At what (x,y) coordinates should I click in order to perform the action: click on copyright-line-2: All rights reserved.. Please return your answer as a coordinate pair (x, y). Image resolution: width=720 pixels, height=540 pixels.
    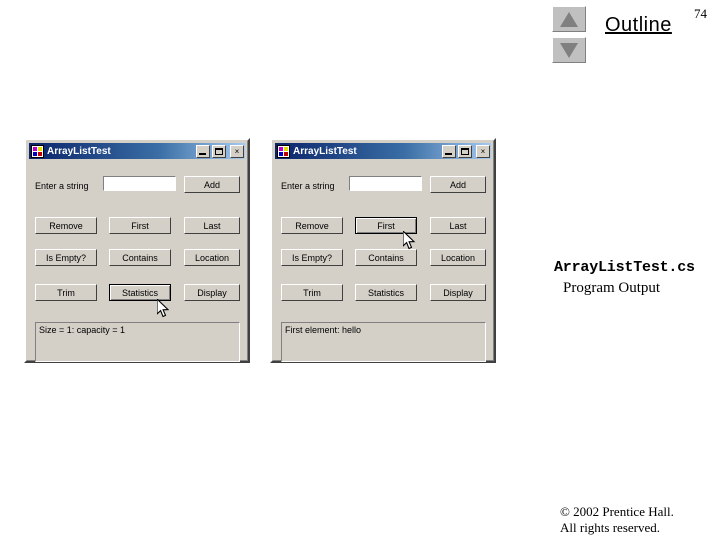
    Looking at the image, I should click on (610, 527).